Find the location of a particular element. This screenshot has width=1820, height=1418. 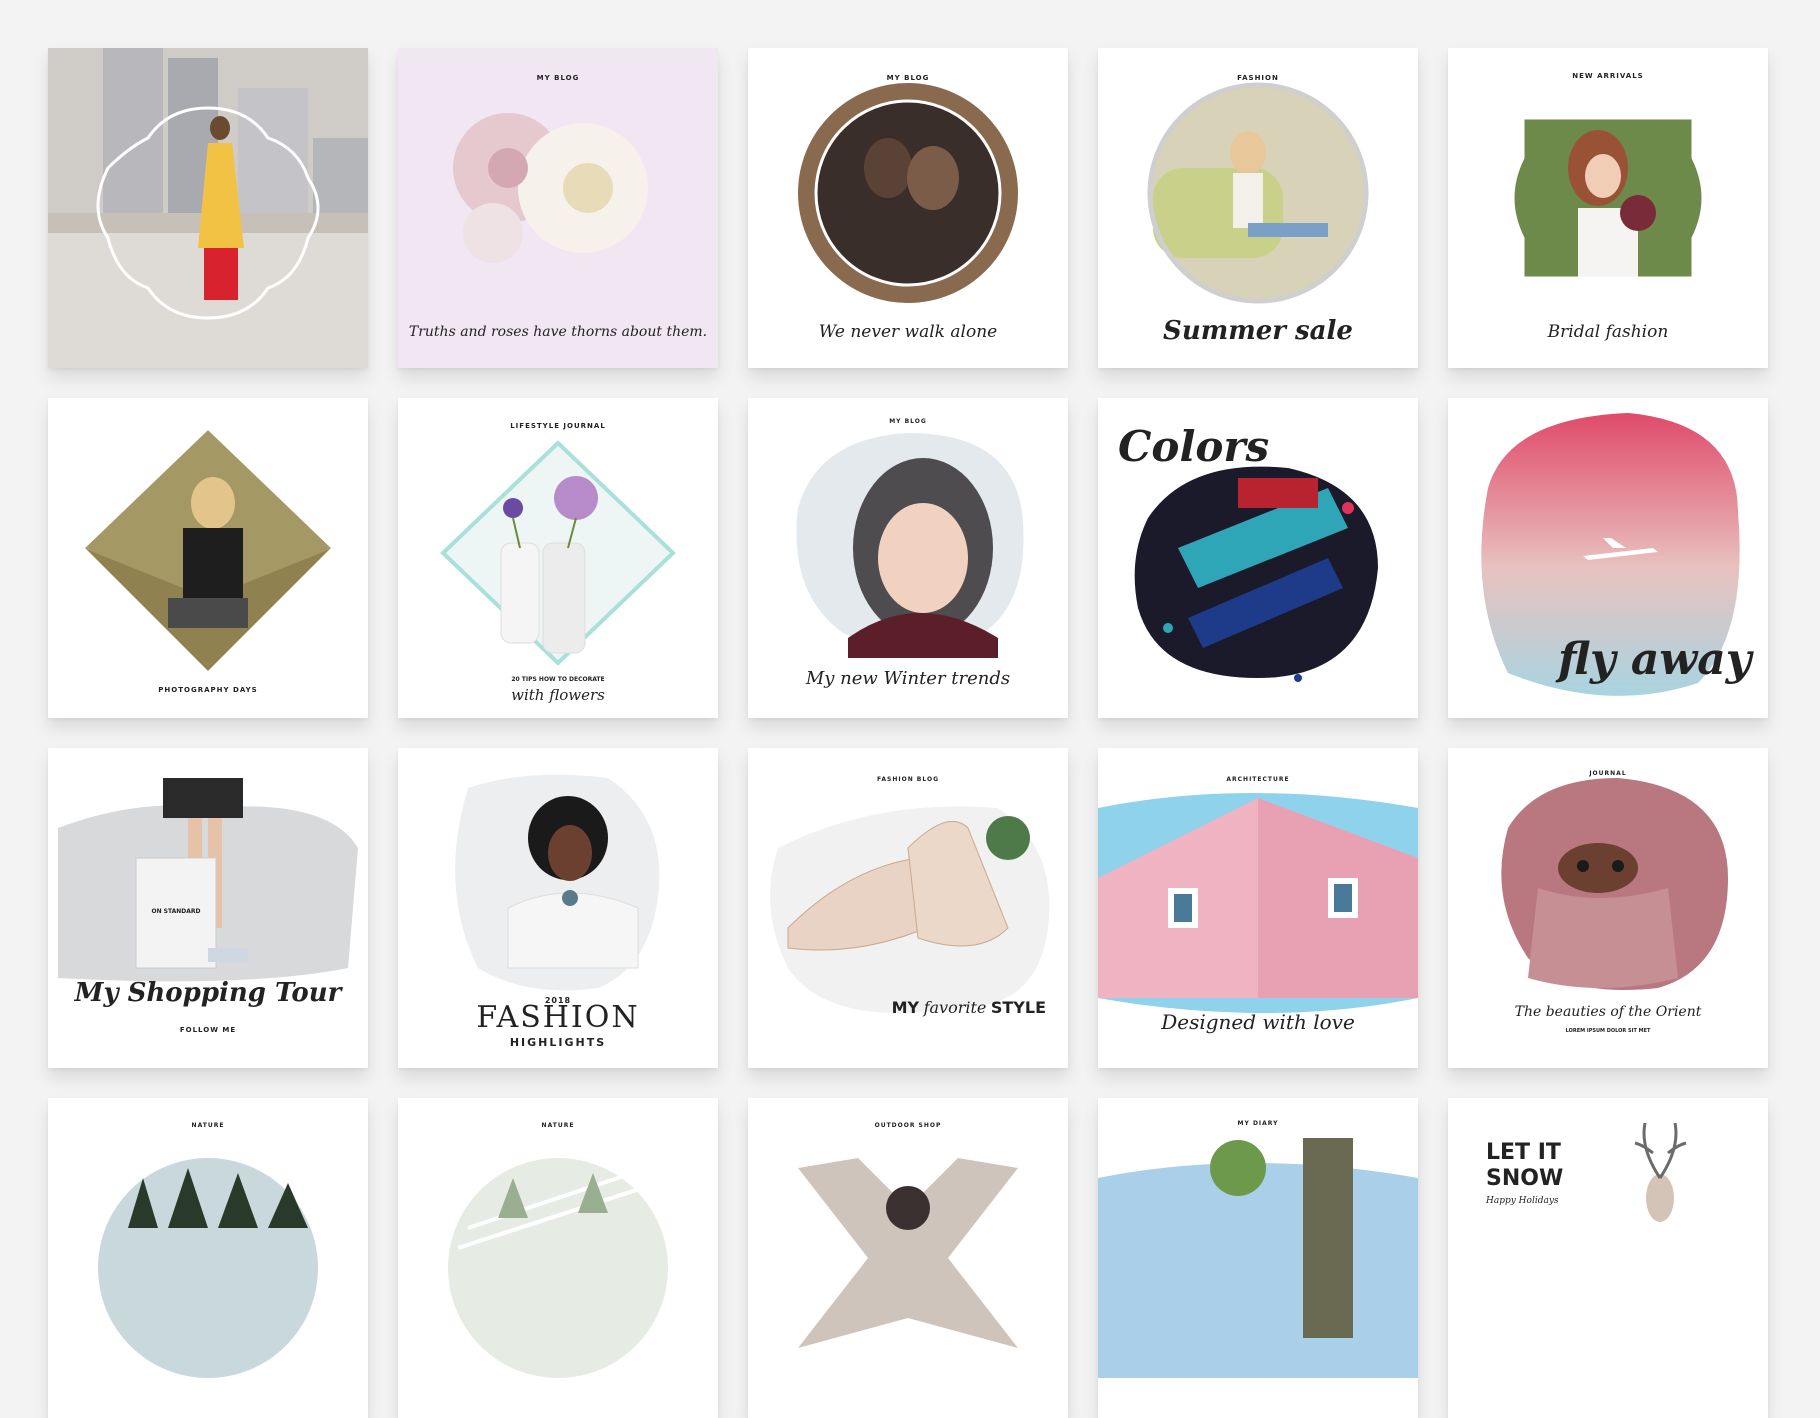

bride-photo is located at coordinates (1608, 198).